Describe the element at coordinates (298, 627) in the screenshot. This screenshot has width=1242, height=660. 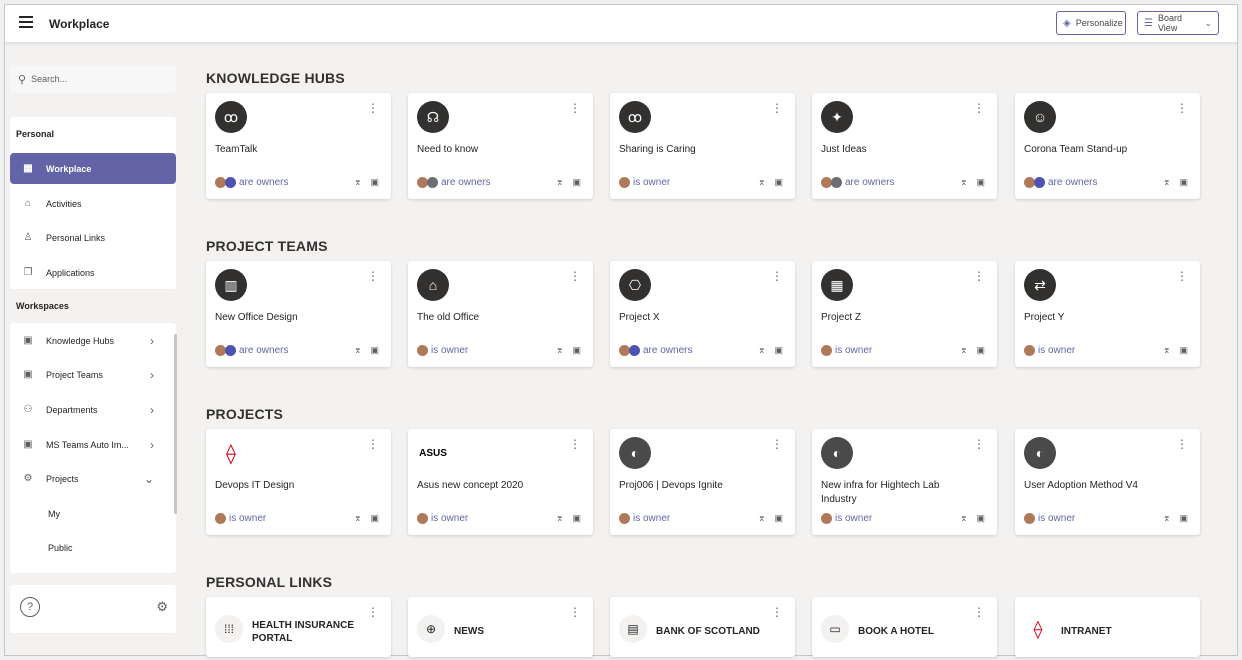
I see `personal-link-card: ⁞⁞⁞ HEALTH INSURANCE PORTAL ⋮` at that location.